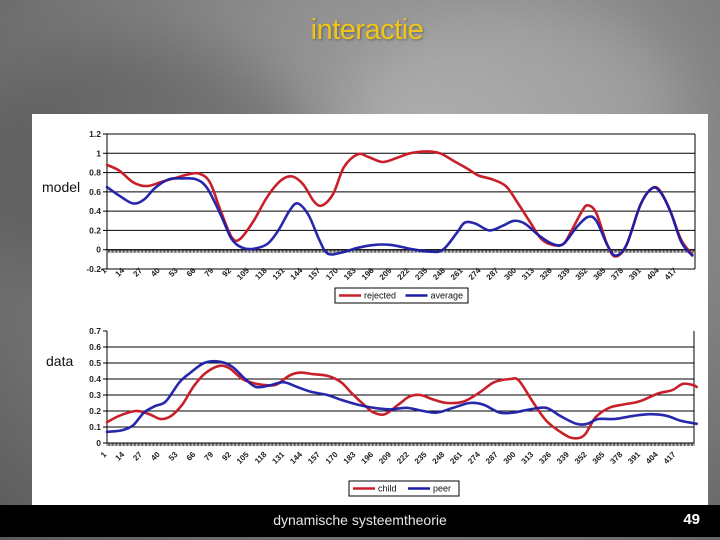 The width and height of the screenshot is (720, 540). I want to click on page-number: 49, so click(691, 519).